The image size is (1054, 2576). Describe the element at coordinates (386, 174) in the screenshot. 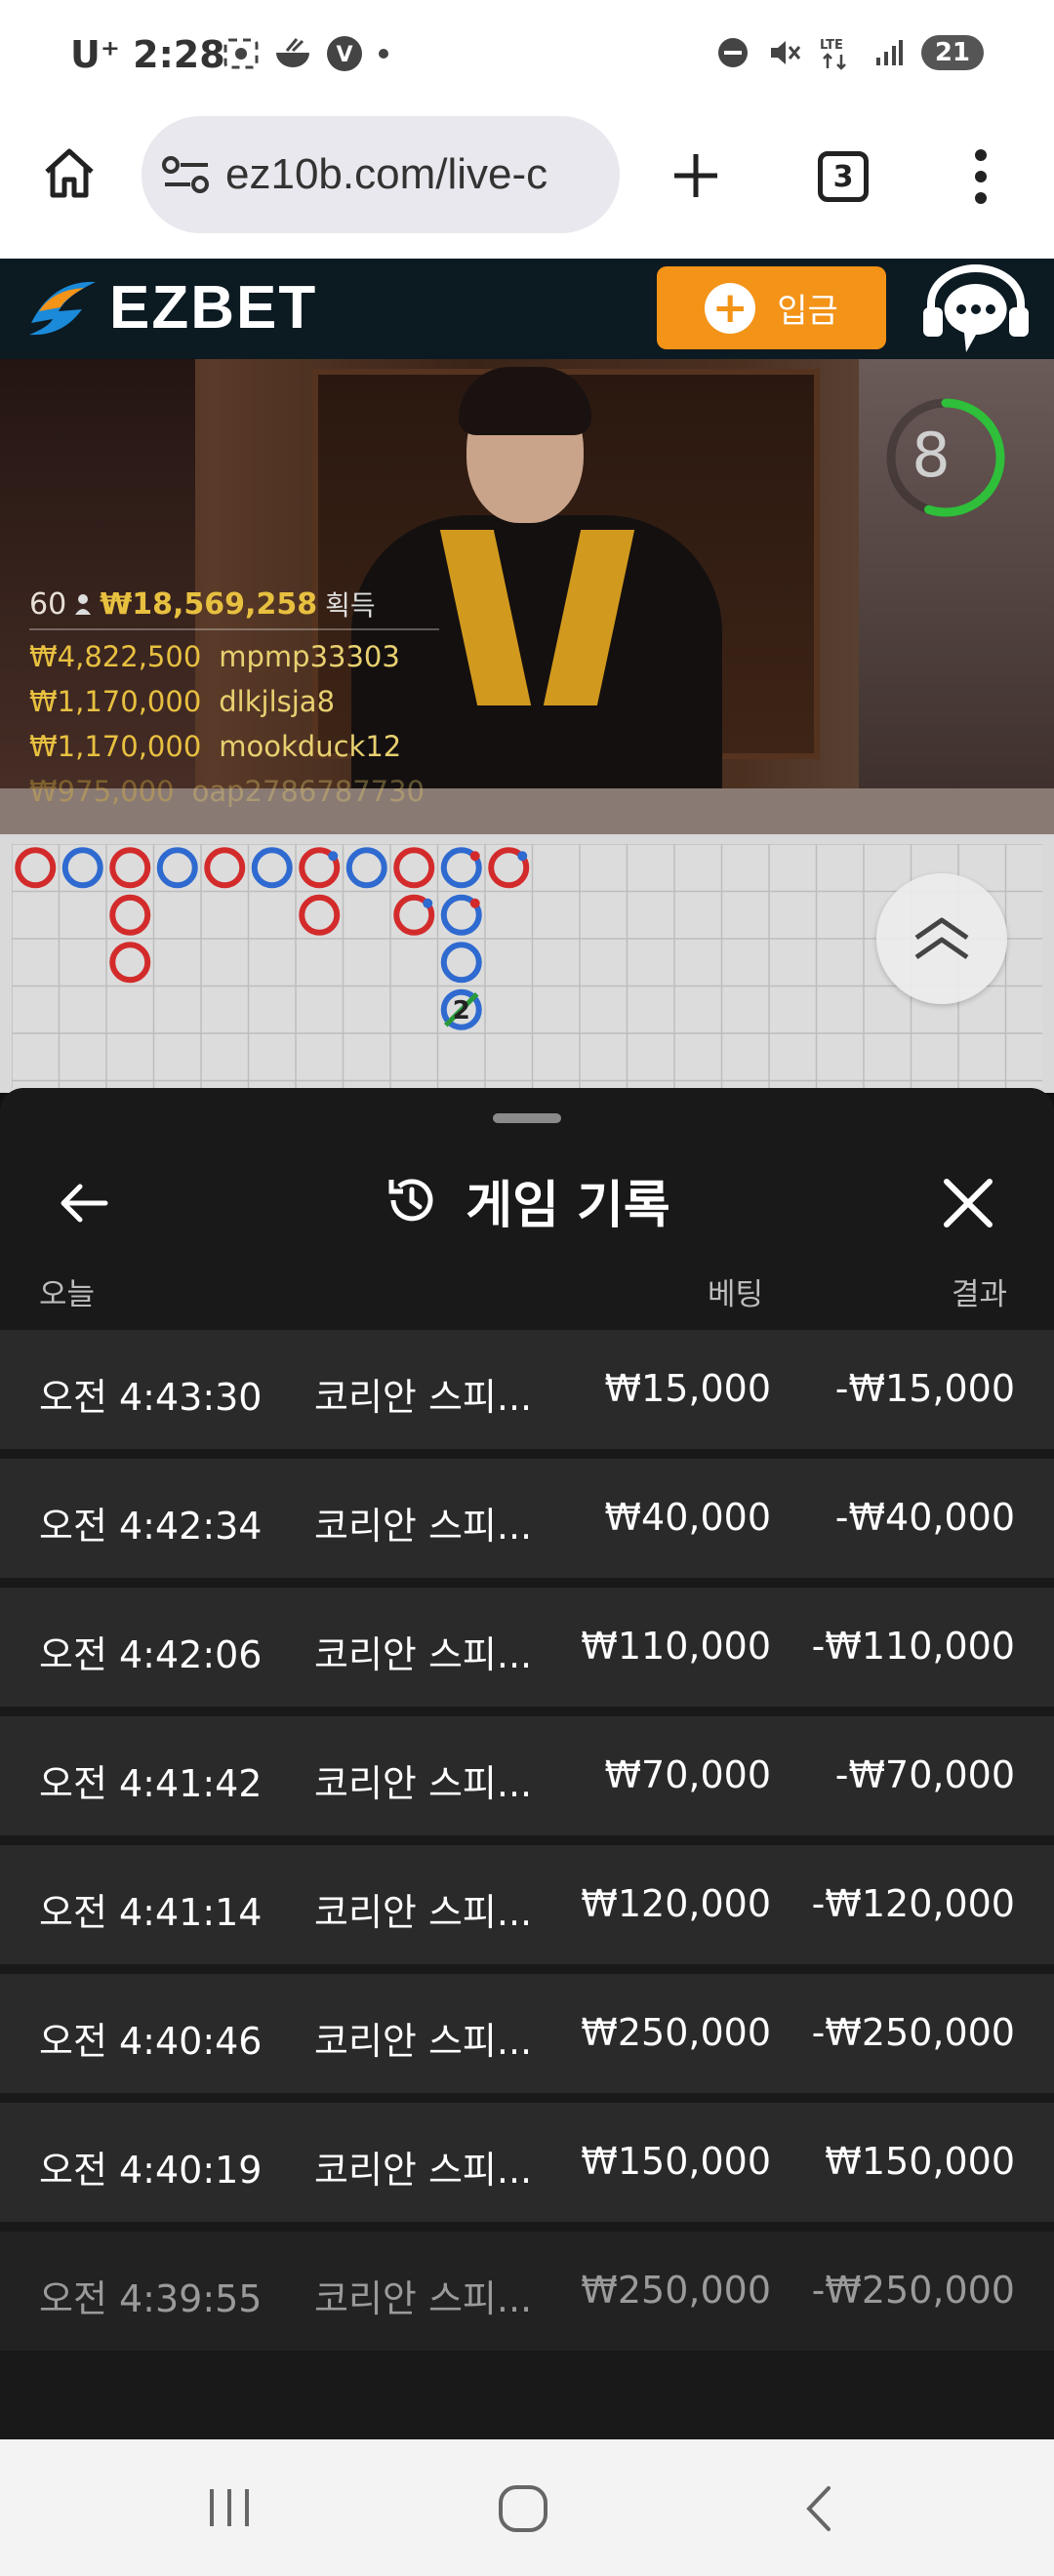

I see `url-text: ez10b.com/live-c` at that location.